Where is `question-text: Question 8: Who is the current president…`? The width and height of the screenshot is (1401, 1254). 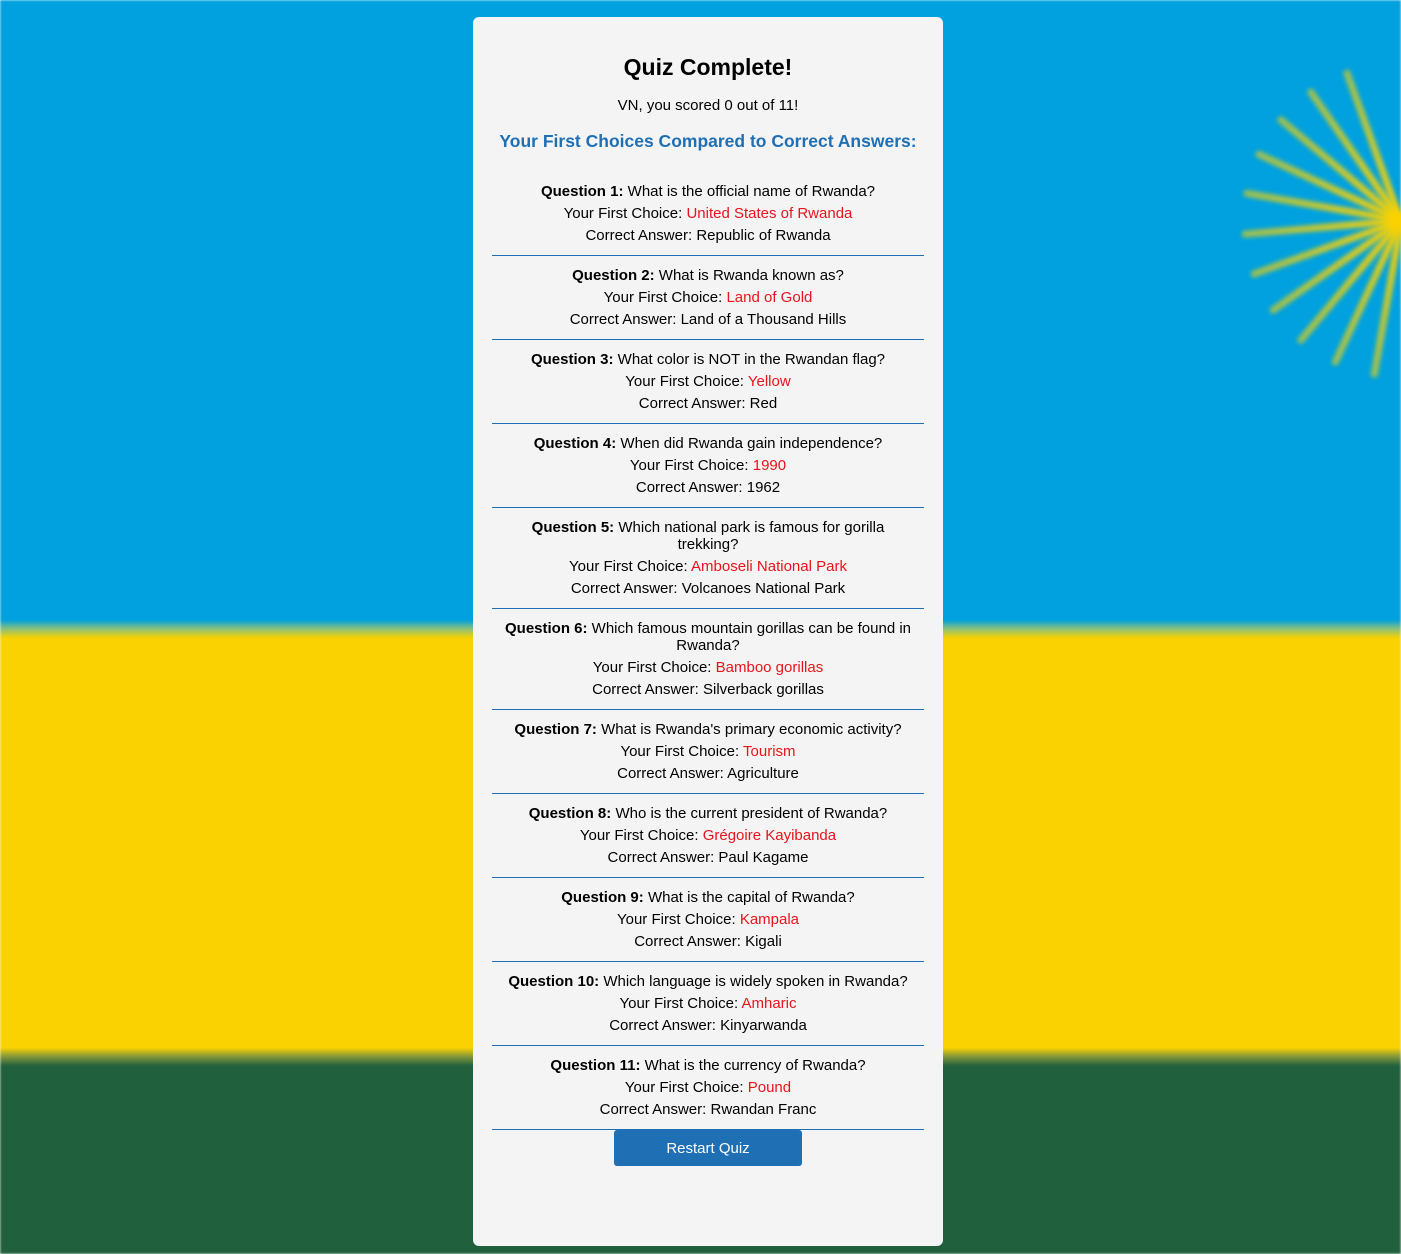 question-text: Question 8: Who is the current president… is located at coordinates (708, 813).